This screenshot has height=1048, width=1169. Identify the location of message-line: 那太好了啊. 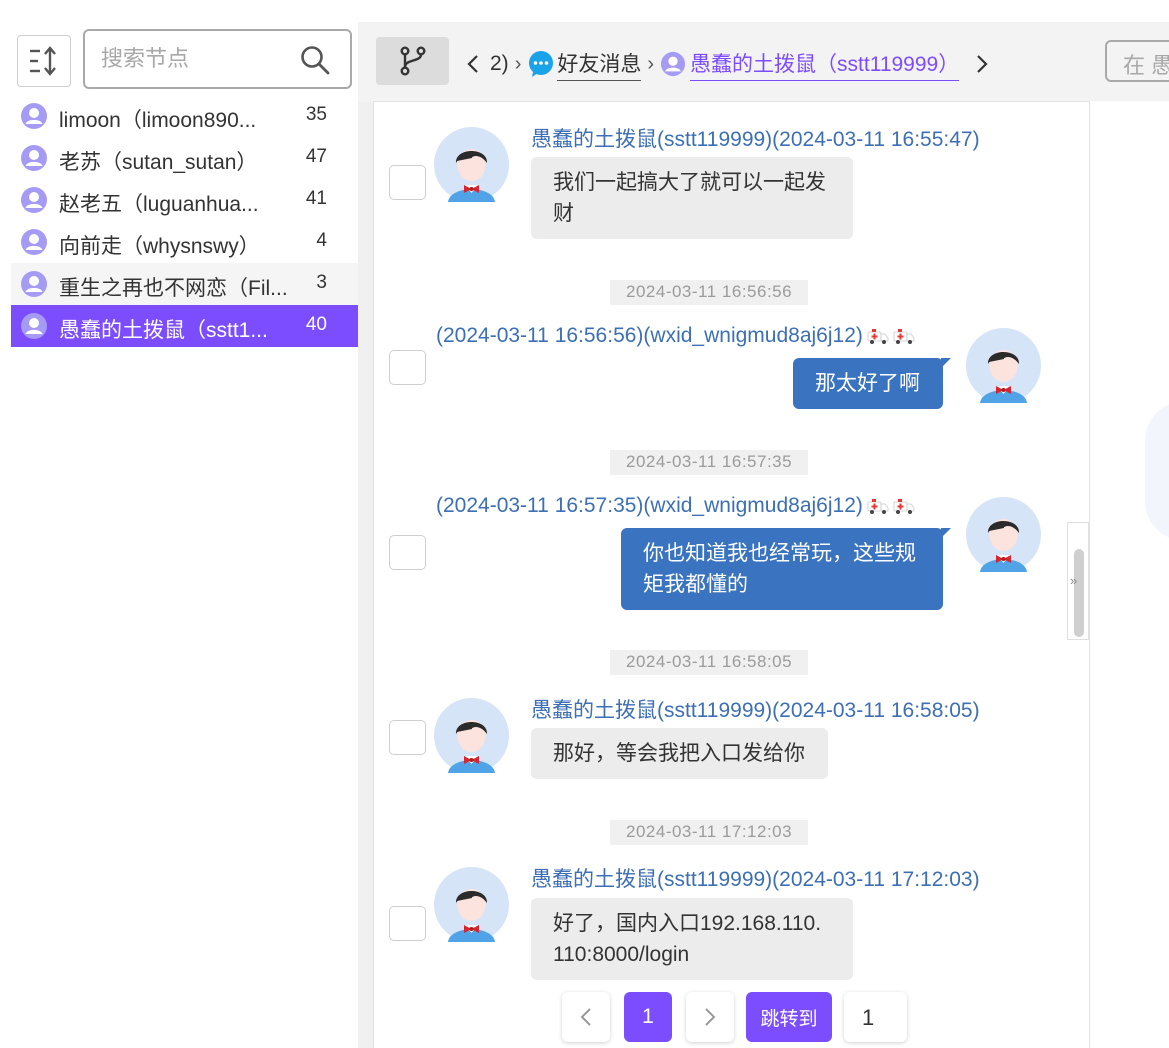
(867, 383).